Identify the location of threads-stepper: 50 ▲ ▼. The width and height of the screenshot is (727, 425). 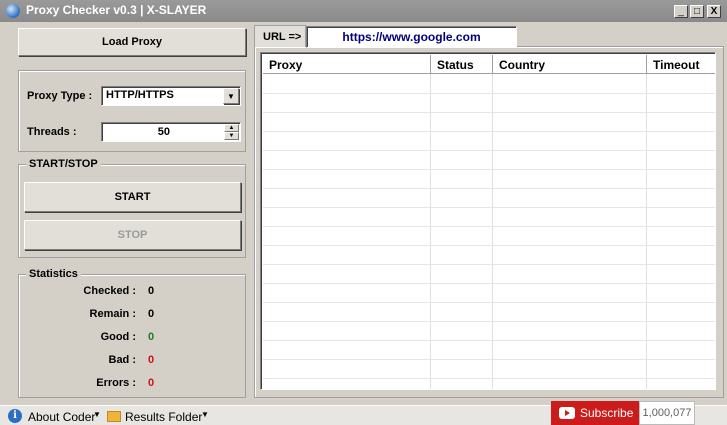
(171, 132).